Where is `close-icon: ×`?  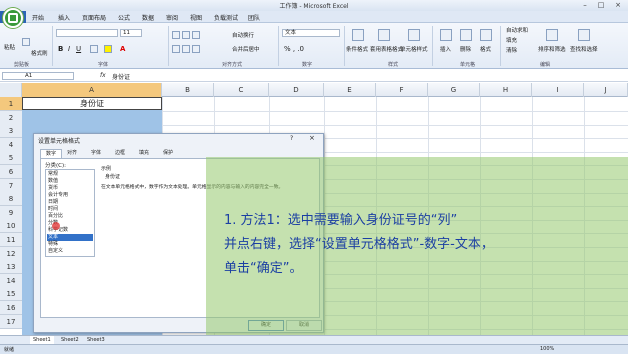
close-icon: × is located at coordinates (618, 5).